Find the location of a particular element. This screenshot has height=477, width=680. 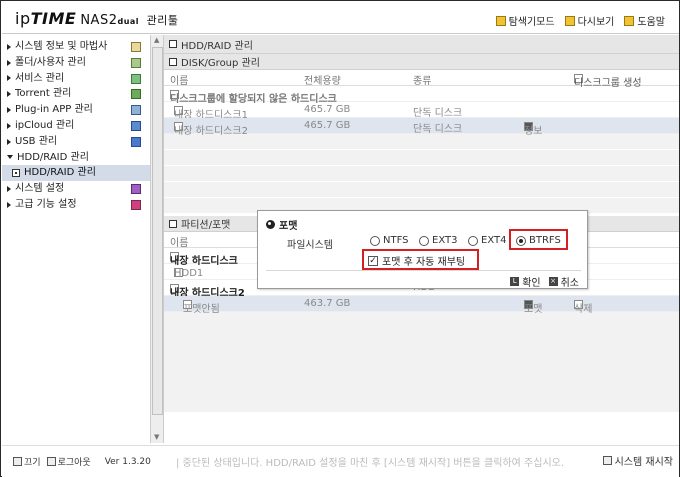

dialog-title-text: 포맷 is located at coordinates (288, 226).